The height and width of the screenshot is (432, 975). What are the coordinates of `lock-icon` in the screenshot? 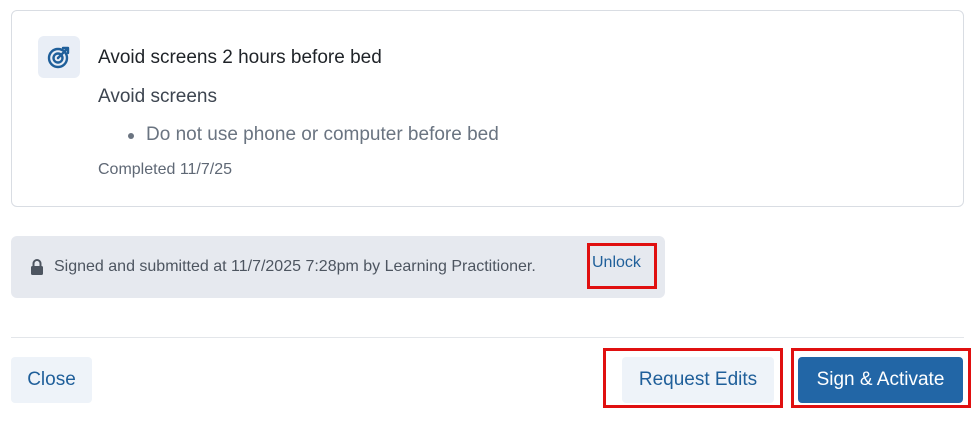 It's located at (37, 267).